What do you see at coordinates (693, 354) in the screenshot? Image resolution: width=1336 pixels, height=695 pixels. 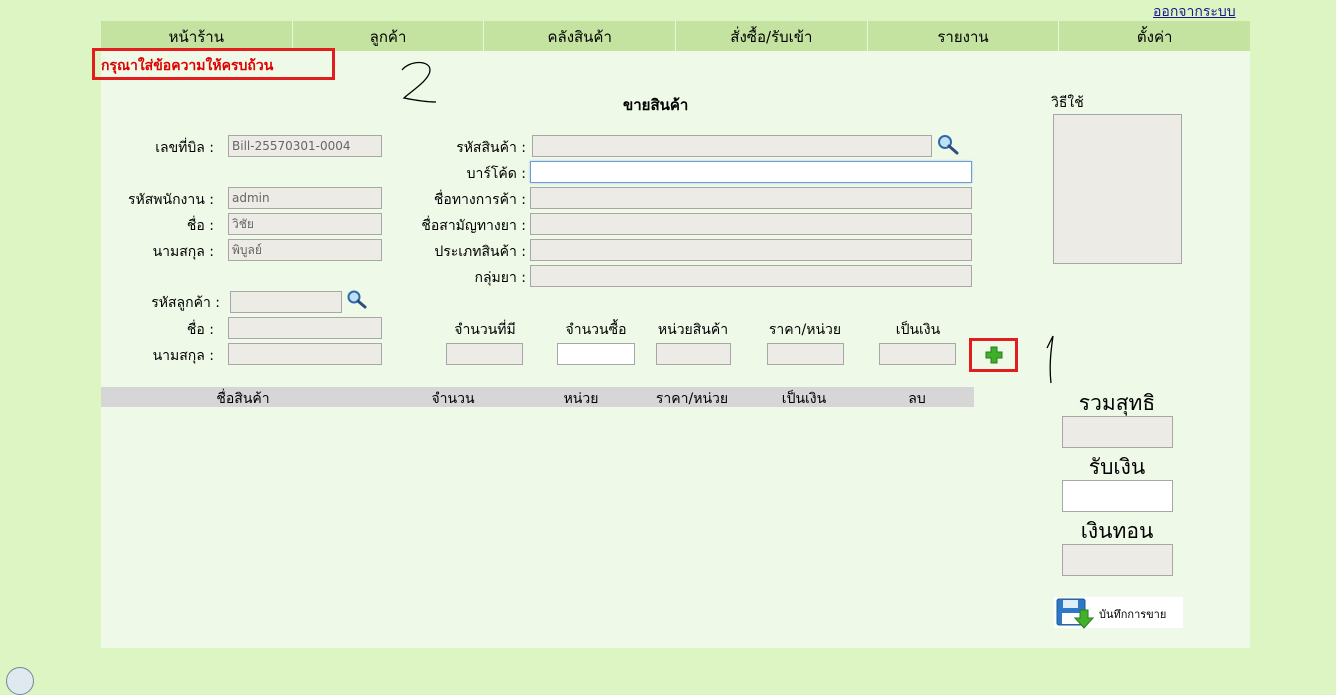 I see `unit-field` at bounding box center [693, 354].